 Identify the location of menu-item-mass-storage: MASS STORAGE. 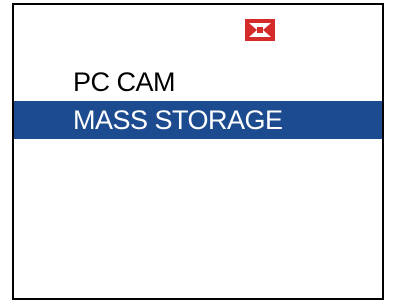
(198, 120).